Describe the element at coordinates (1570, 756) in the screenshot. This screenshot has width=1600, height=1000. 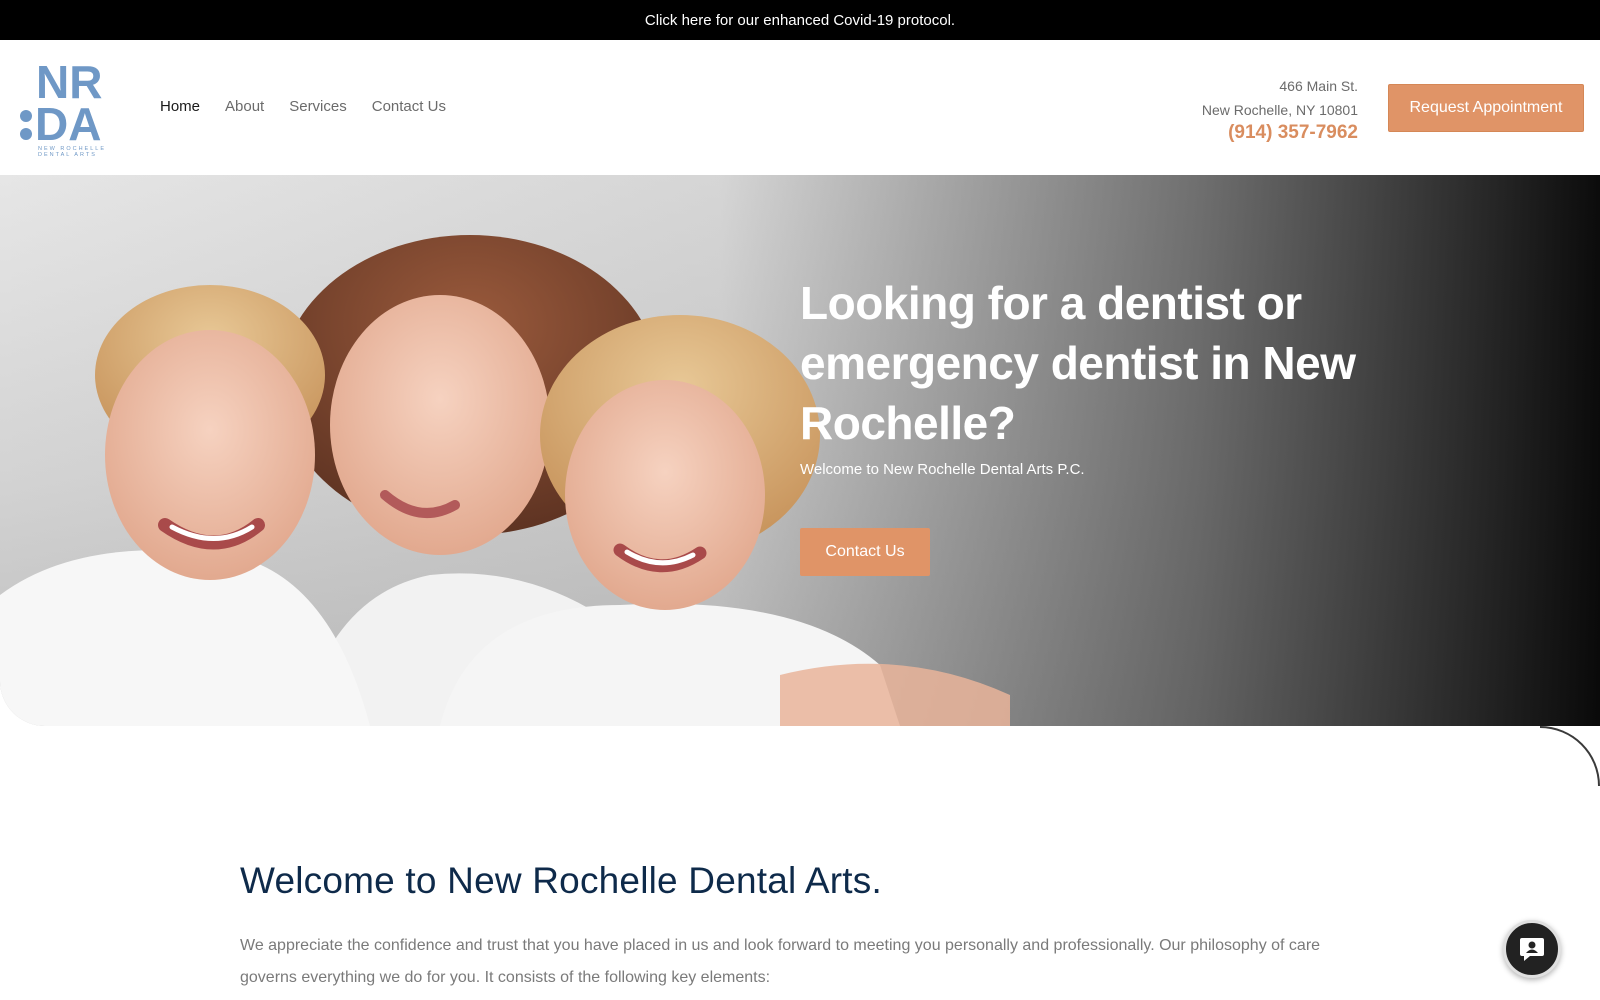
I see `hero-curve-decoration` at that location.